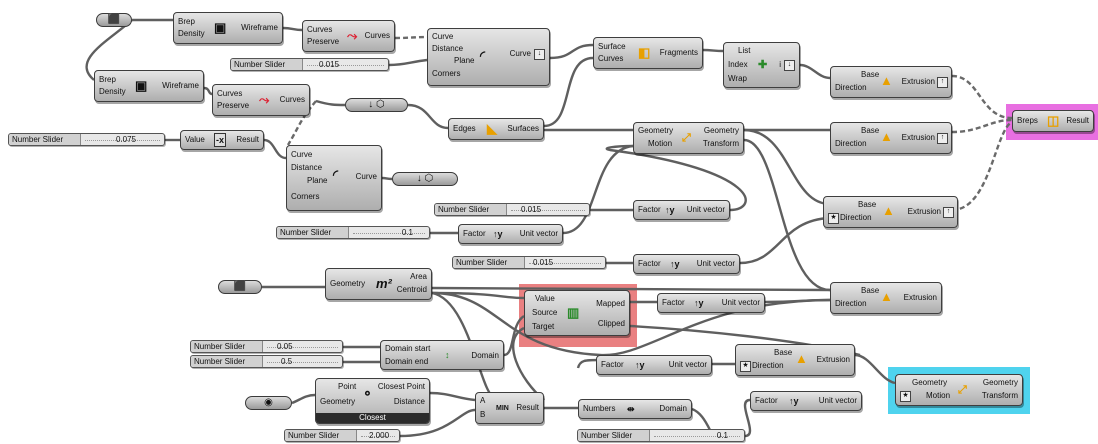 The image size is (1098, 444). What do you see at coordinates (377, 35) in the screenshot?
I see `output-curves: Curves` at bounding box center [377, 35].